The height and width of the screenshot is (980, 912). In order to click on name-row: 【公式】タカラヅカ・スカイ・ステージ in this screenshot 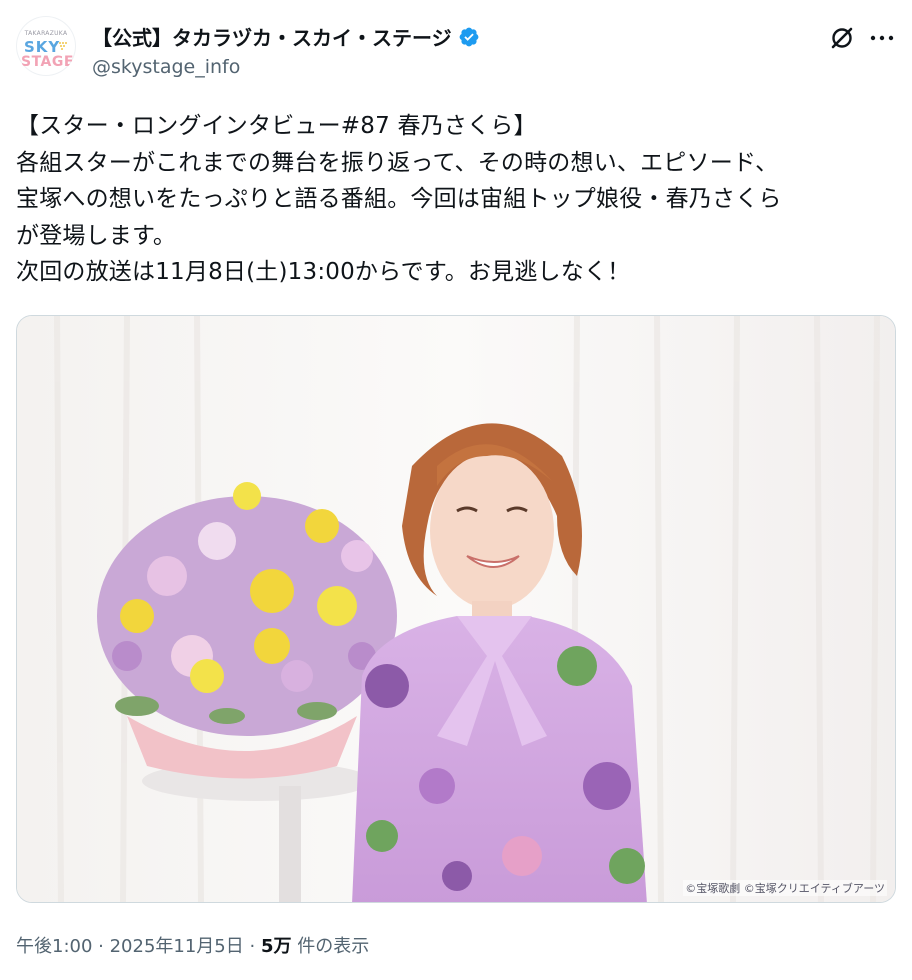, I will do `click(286, 36)`.